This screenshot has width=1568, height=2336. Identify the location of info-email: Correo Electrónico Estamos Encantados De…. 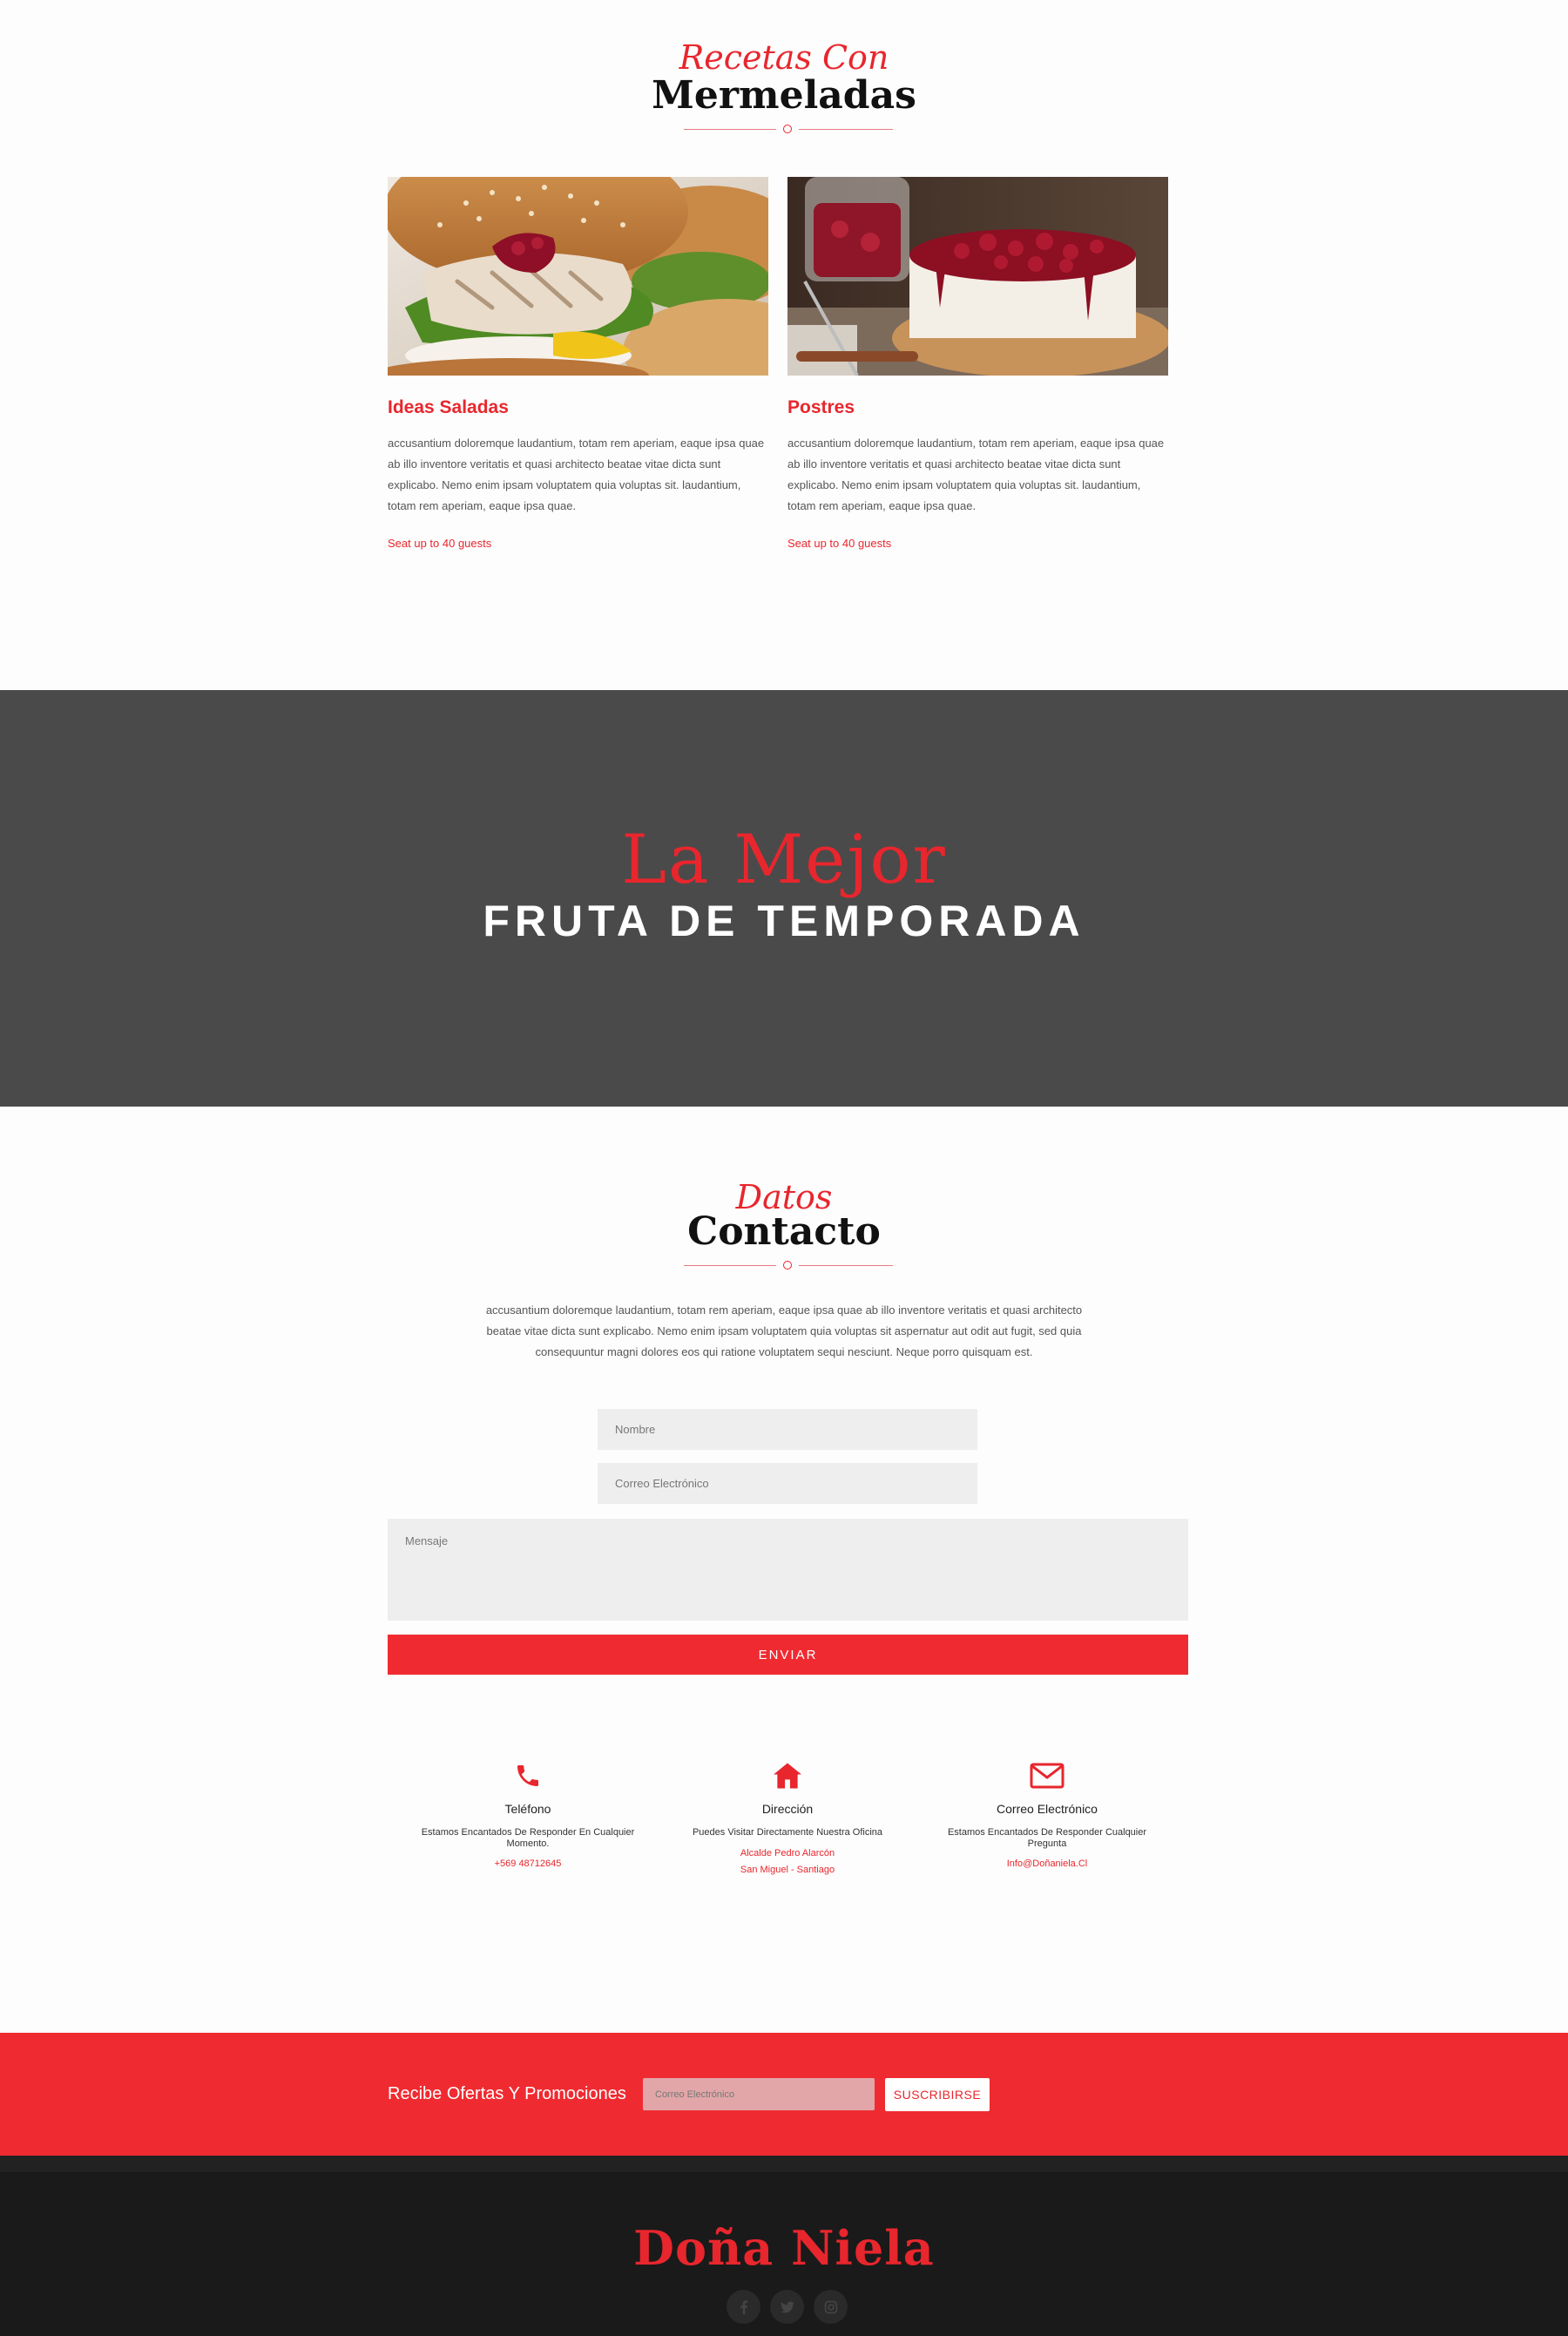
(1047, 1816).